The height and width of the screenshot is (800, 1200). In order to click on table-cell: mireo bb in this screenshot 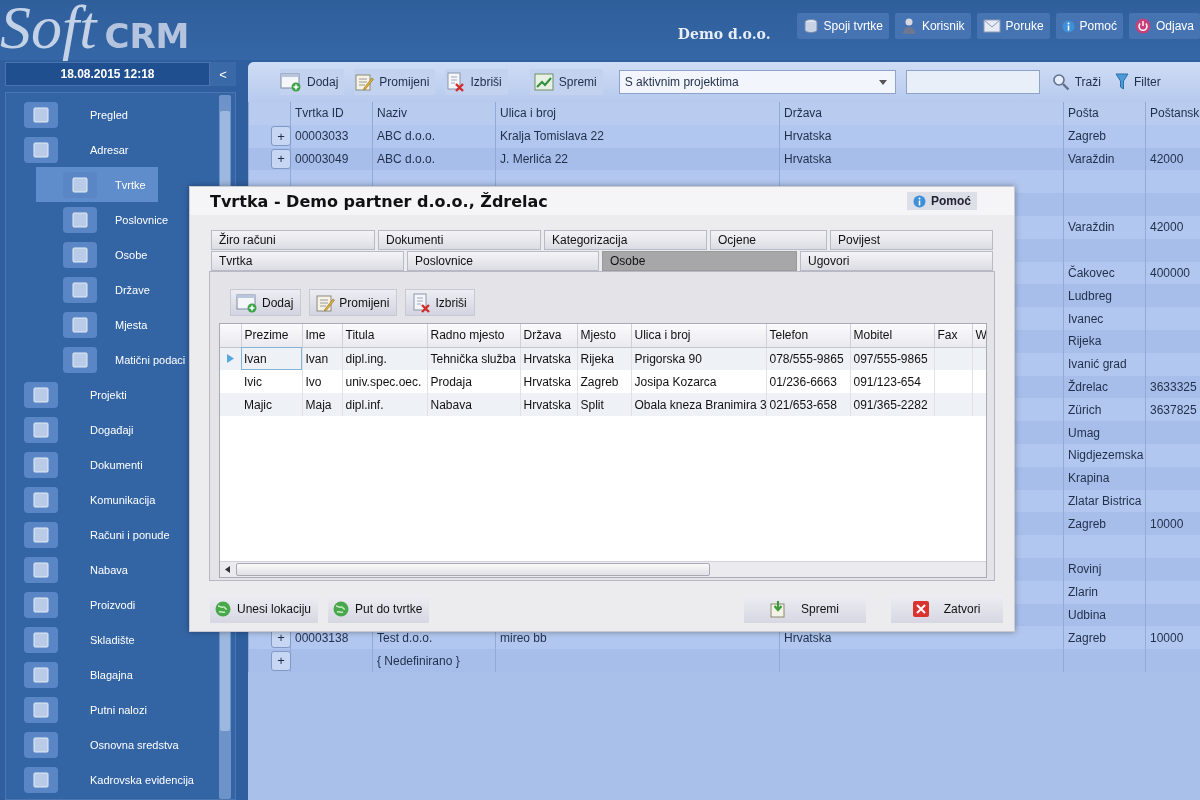, I will do `click(523, 637)`.